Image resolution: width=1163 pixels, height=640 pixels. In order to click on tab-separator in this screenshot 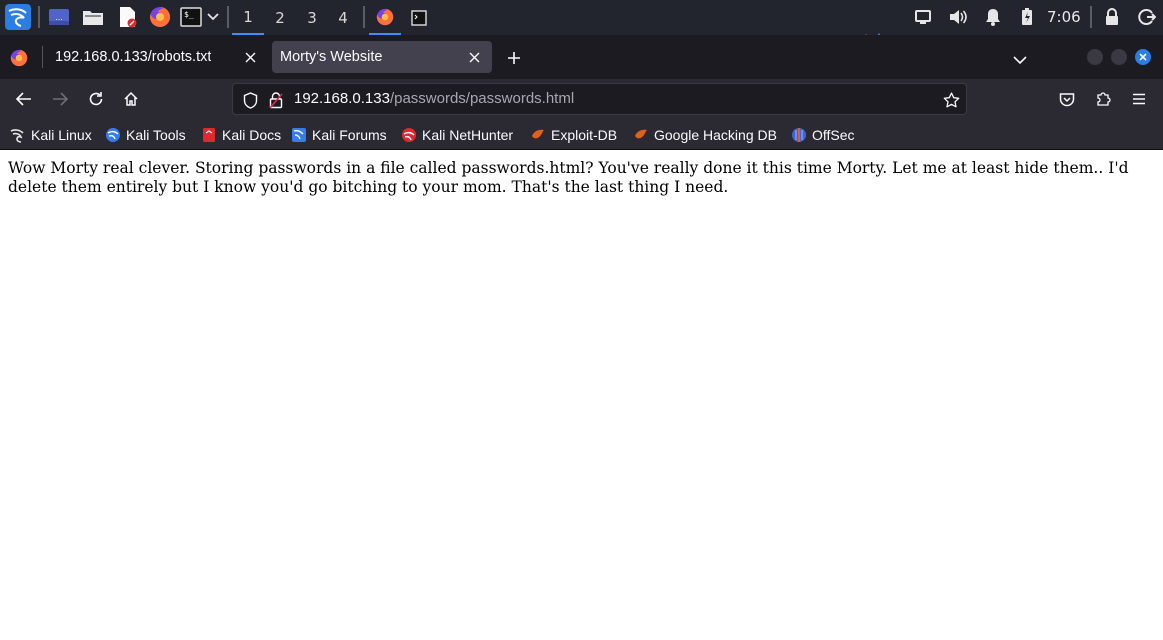, I will do `click(42, 57)`.